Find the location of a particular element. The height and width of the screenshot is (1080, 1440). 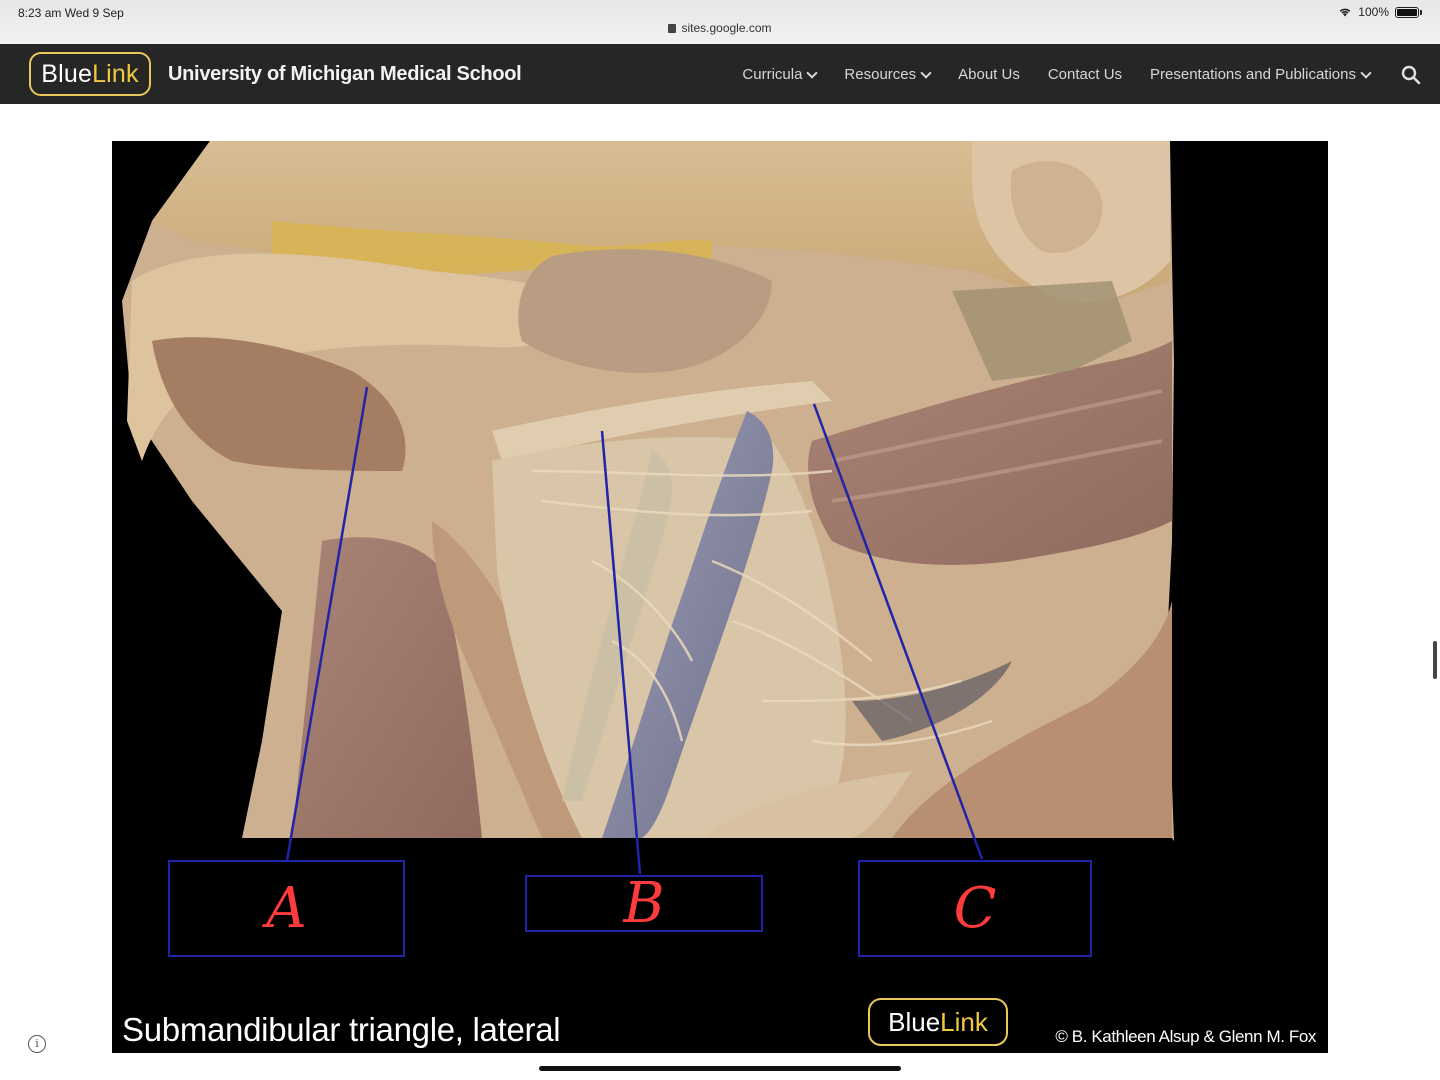

nav-item-about-us: About Us is located at coordinates (989, 74).